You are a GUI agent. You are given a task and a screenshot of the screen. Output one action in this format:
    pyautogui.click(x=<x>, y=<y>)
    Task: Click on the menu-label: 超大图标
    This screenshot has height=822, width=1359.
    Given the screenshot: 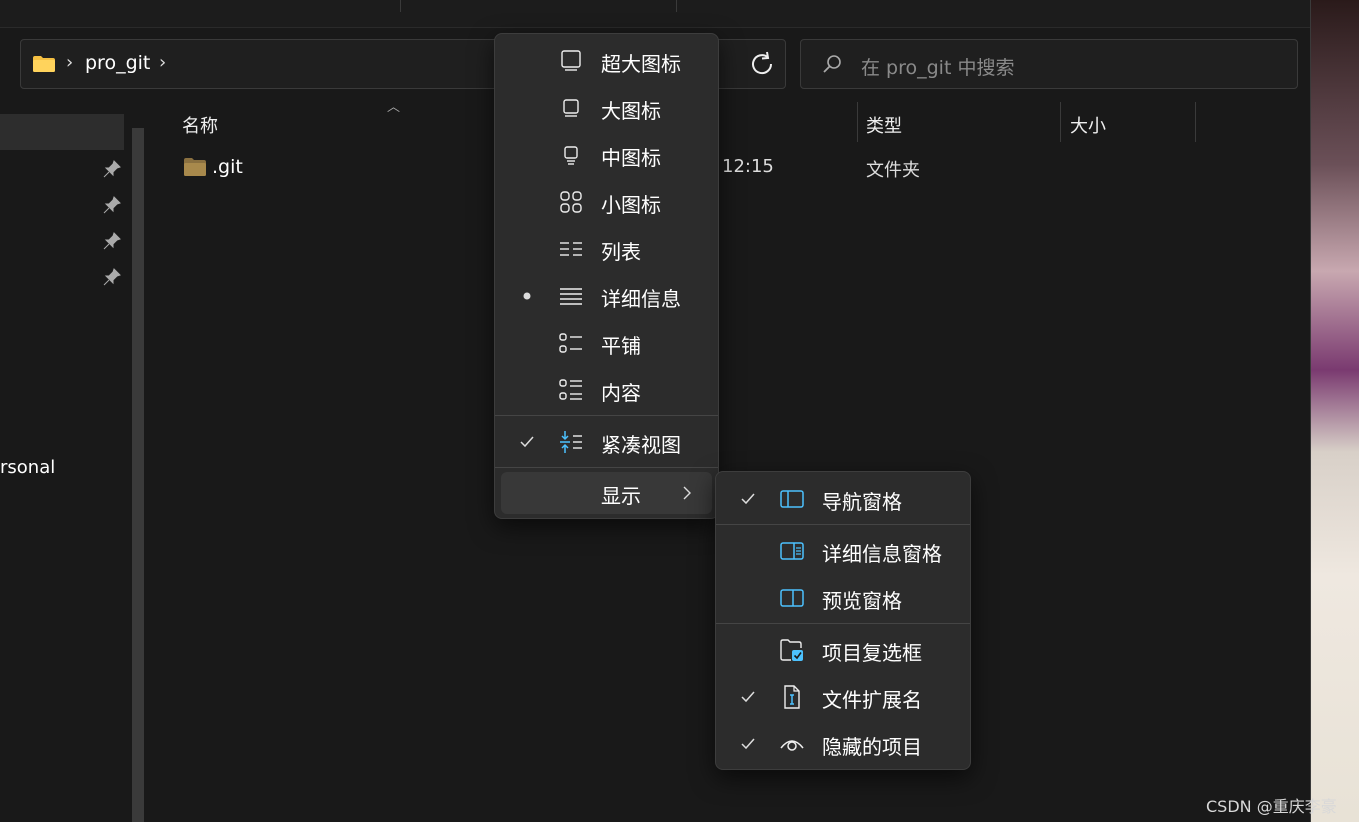 What is the action you would take?
    pyautogui.click(x=641, y=64)
    